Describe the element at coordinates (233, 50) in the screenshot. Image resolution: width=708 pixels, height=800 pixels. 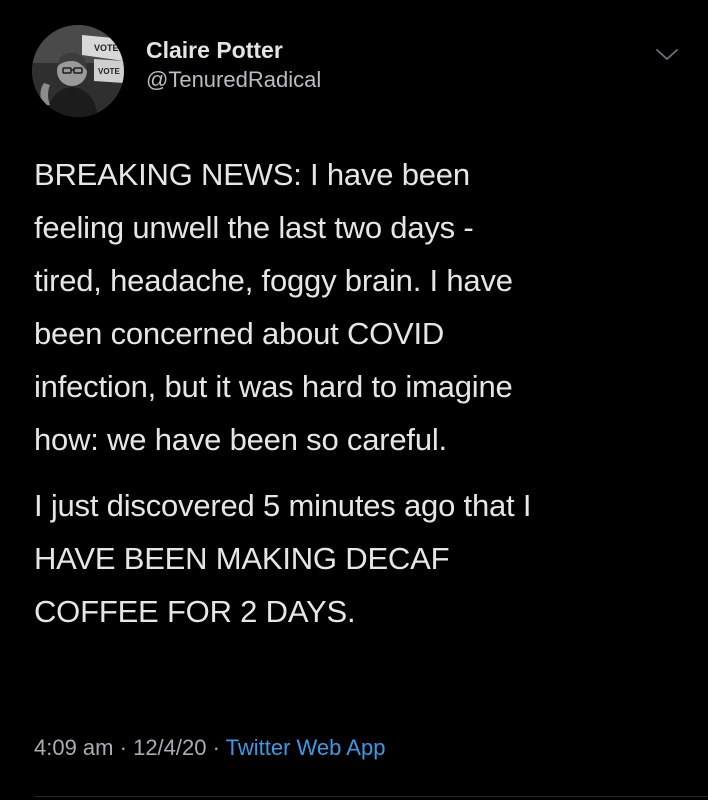
I see `display-name: Claire Potter` at that location.